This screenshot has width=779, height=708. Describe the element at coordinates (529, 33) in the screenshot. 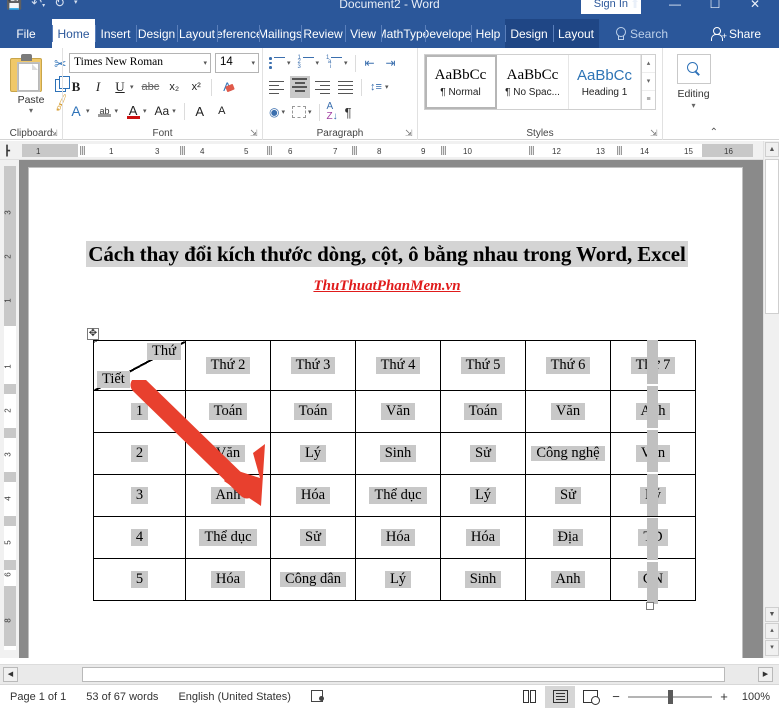

I see `tab-table-design: Design` at that location.